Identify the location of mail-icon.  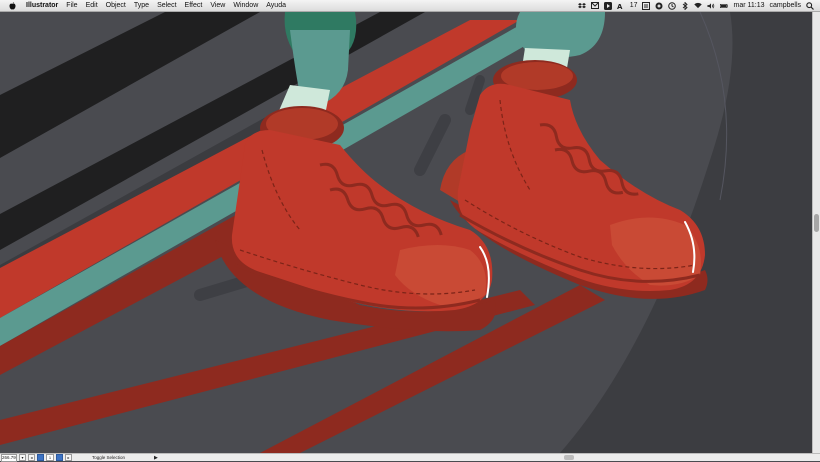
(594, 6).